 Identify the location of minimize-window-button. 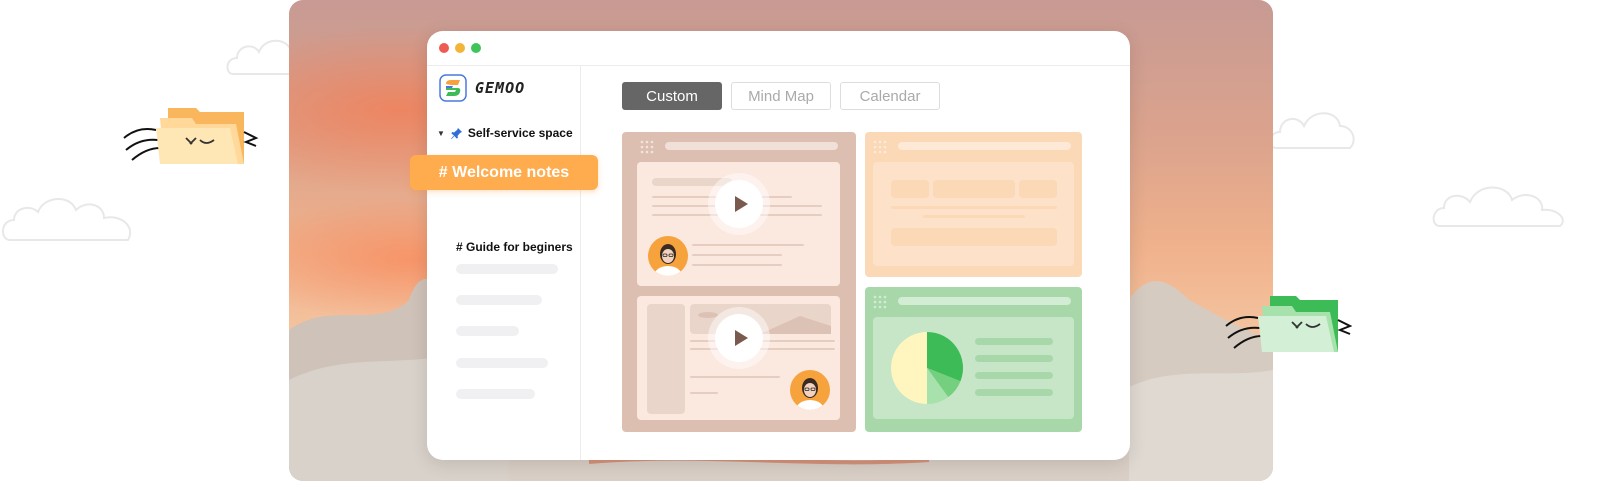
(460, 48).